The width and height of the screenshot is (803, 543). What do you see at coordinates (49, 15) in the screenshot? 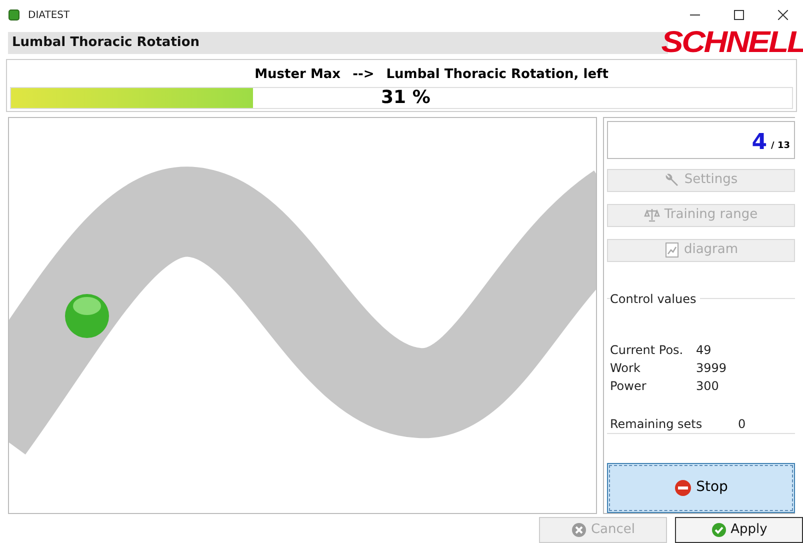
I see `window-title: DIATEST` at bounding box center [49, 15].